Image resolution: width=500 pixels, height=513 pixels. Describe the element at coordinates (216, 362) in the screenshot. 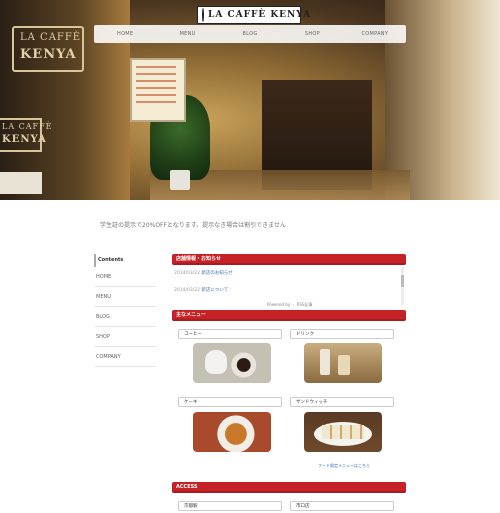

I see `coffee-pot` at that location.